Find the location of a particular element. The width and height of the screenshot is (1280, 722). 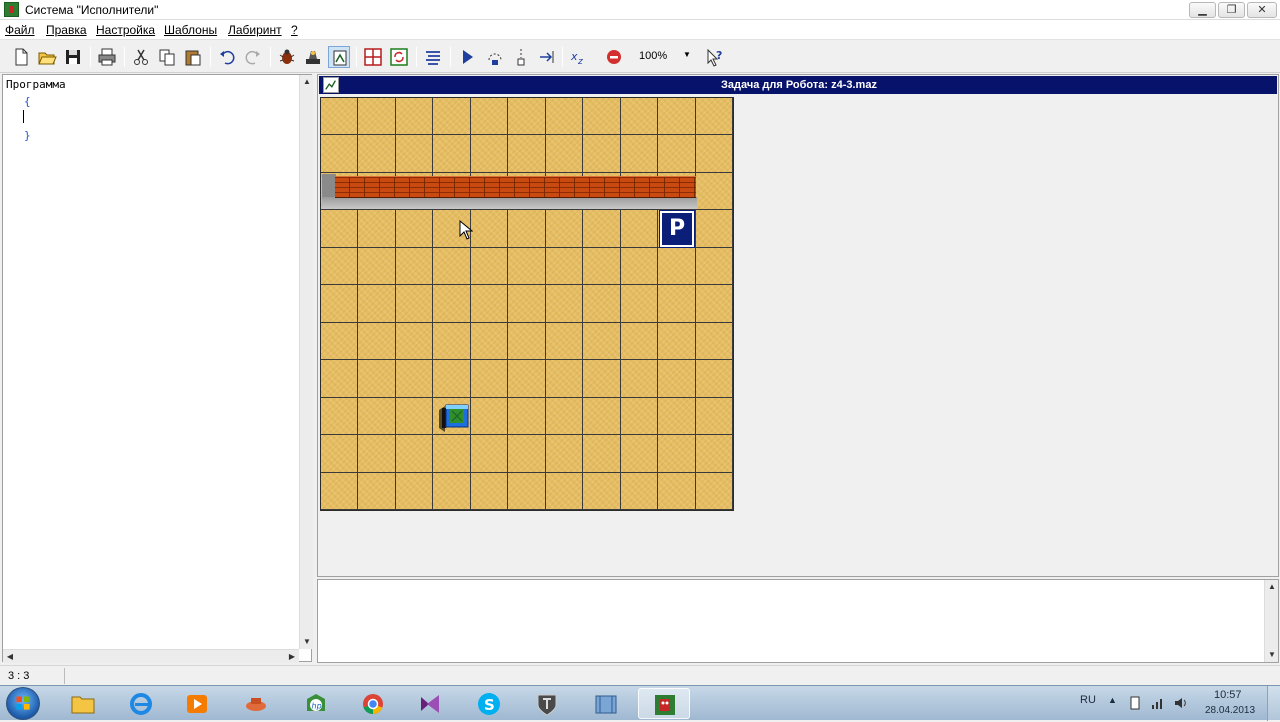

maximize-button: ❐ is located at coordinates (1231, 10).